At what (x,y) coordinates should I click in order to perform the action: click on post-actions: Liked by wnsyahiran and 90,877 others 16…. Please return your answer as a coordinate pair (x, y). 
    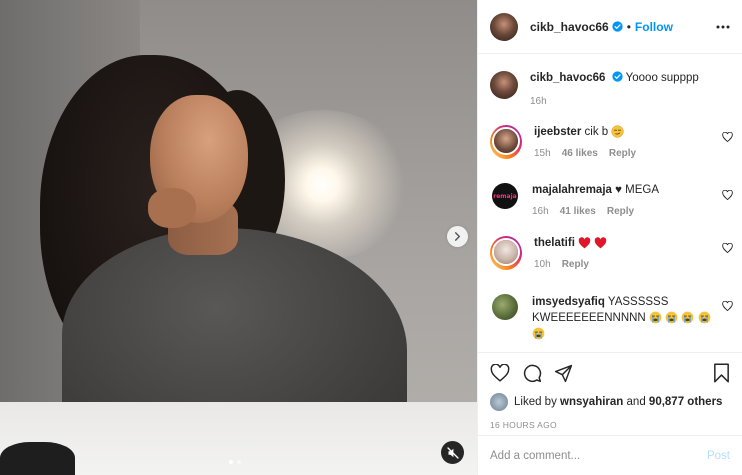
    Looking at the image, I should click on (610, 391).